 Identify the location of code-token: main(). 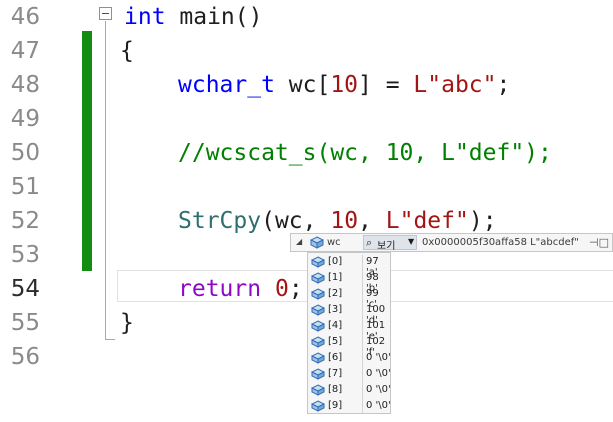
(214, 17).